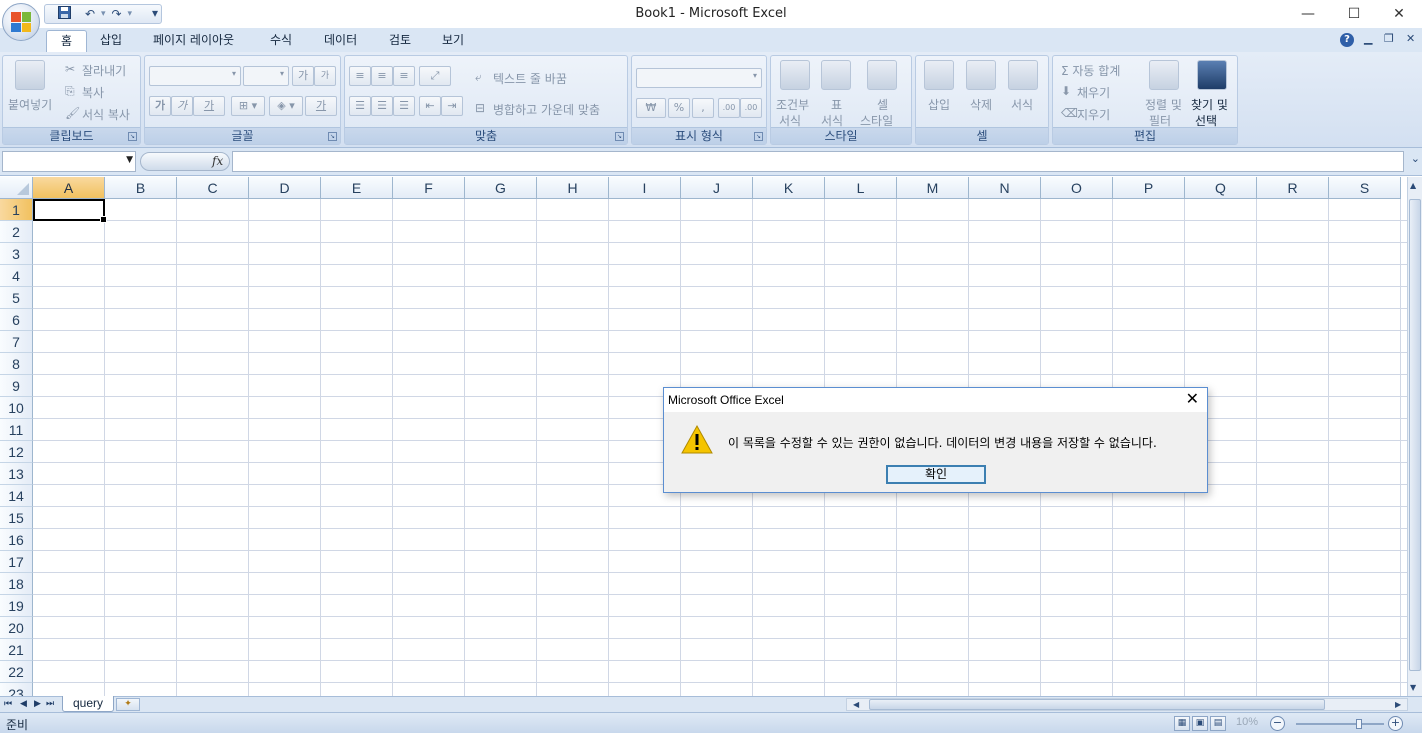 The width and height of the screenshot is (1422, 733). I want to click on cut-button: 잘라내기, so click(104, 70).